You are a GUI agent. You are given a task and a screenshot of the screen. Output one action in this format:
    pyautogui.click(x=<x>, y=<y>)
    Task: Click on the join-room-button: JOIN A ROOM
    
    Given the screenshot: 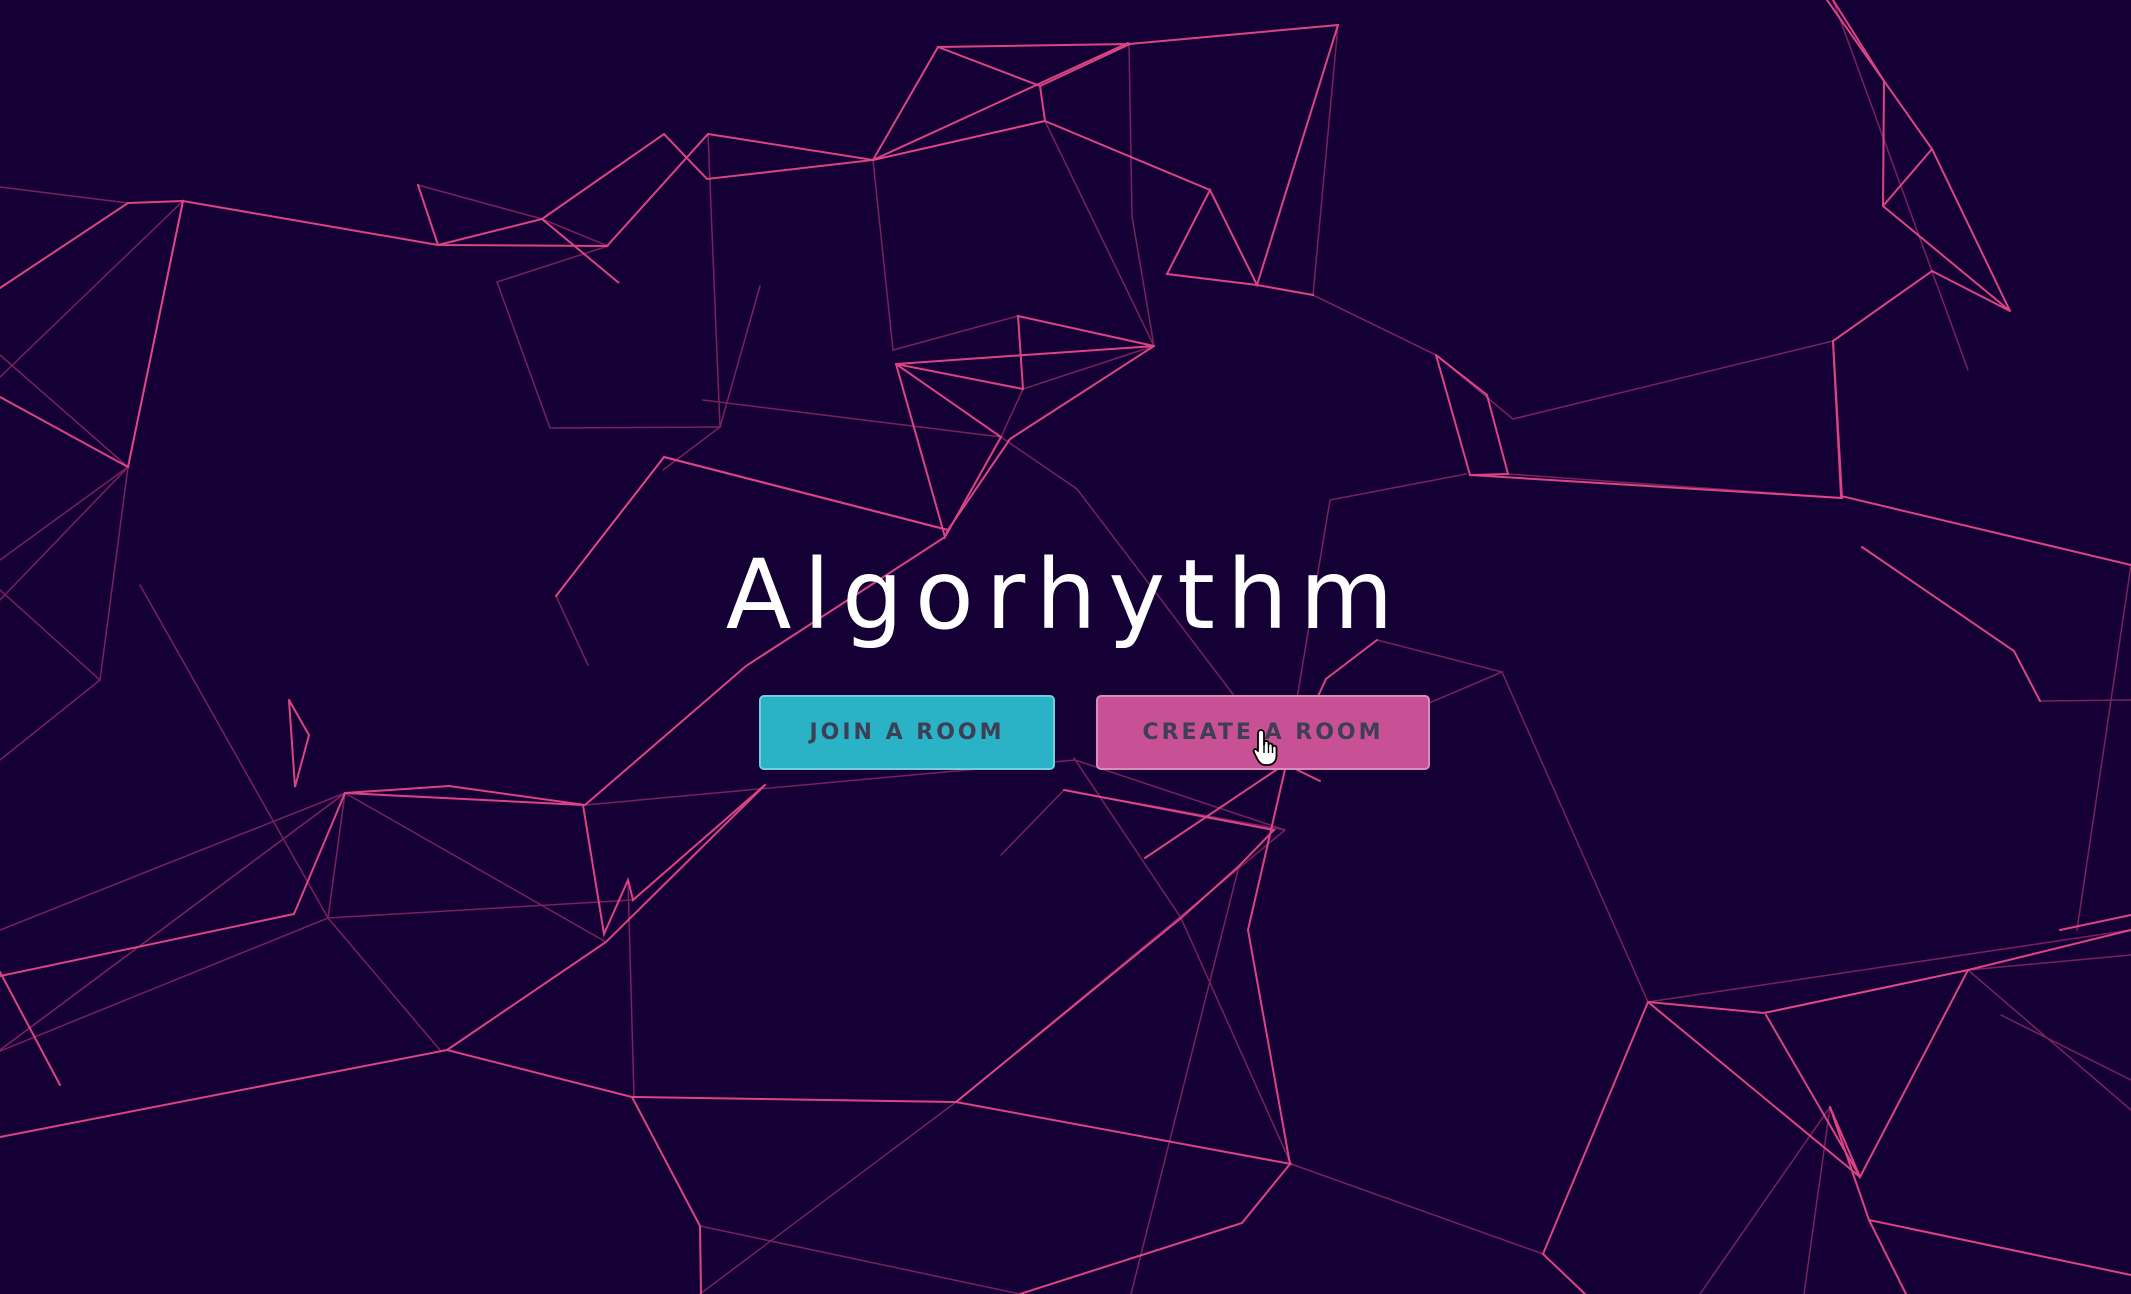 What is the action you would take?
    pyautogui.click(x=907, y=732)
    